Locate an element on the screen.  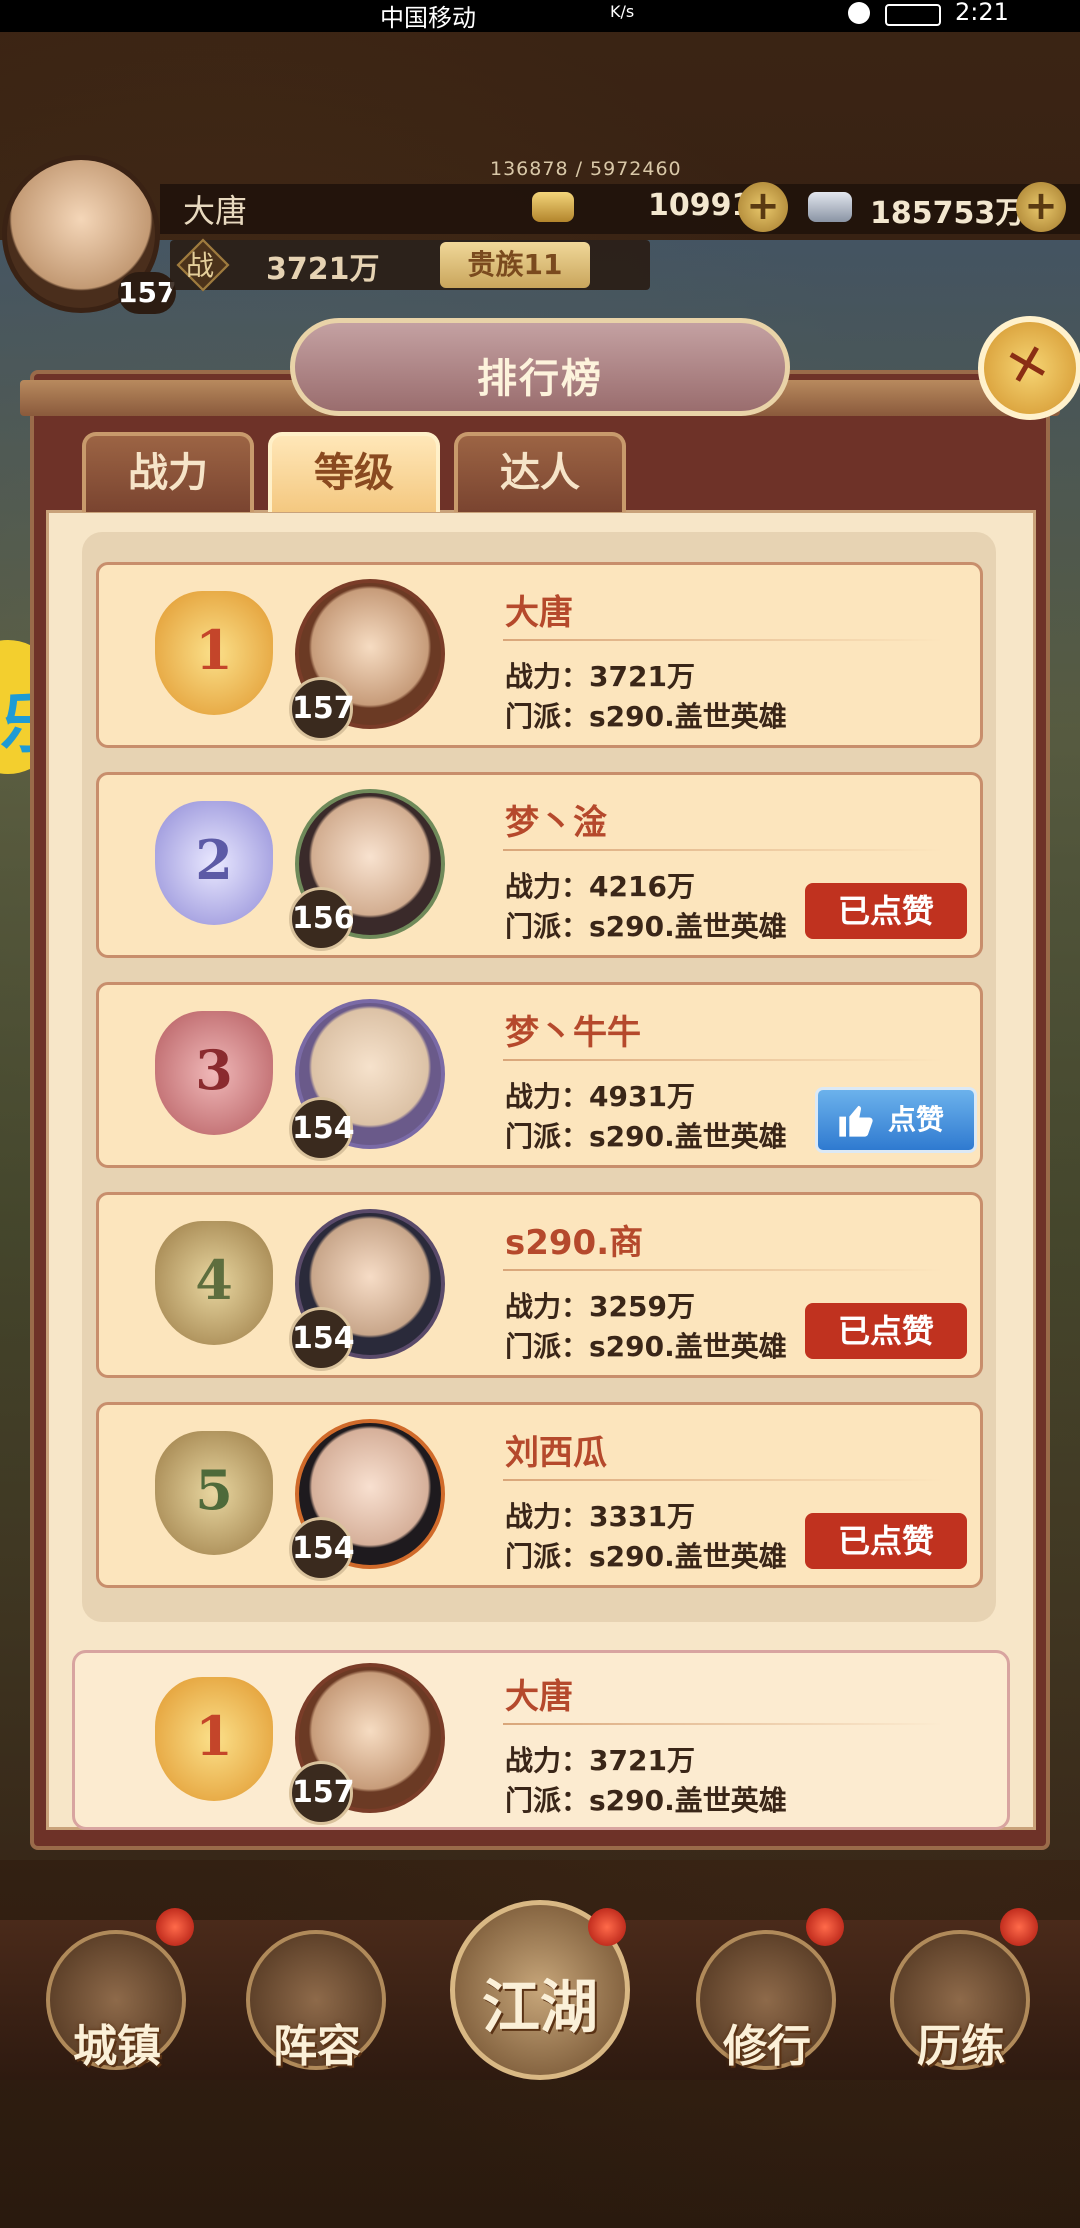
power-value: 4931万 is located at coordinates (642, 1096).